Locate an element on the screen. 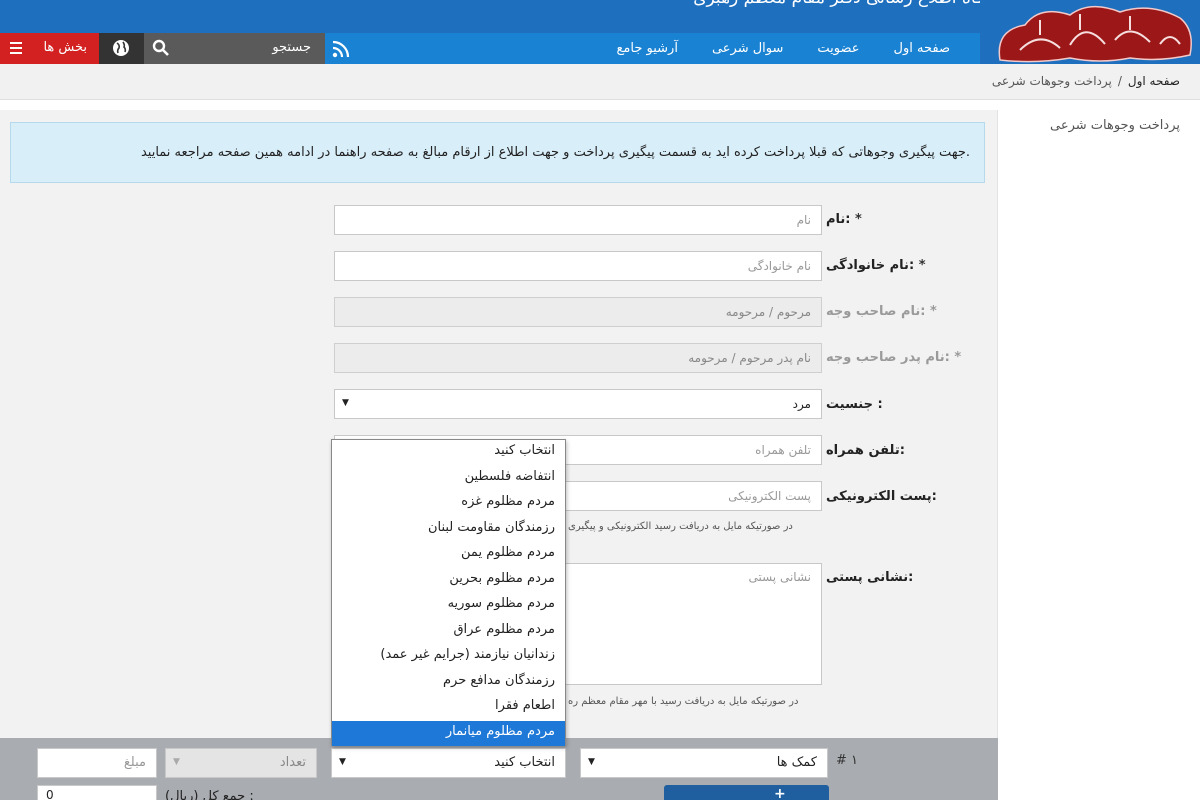  gender-value: مرد is located at coordinates (801, 404).